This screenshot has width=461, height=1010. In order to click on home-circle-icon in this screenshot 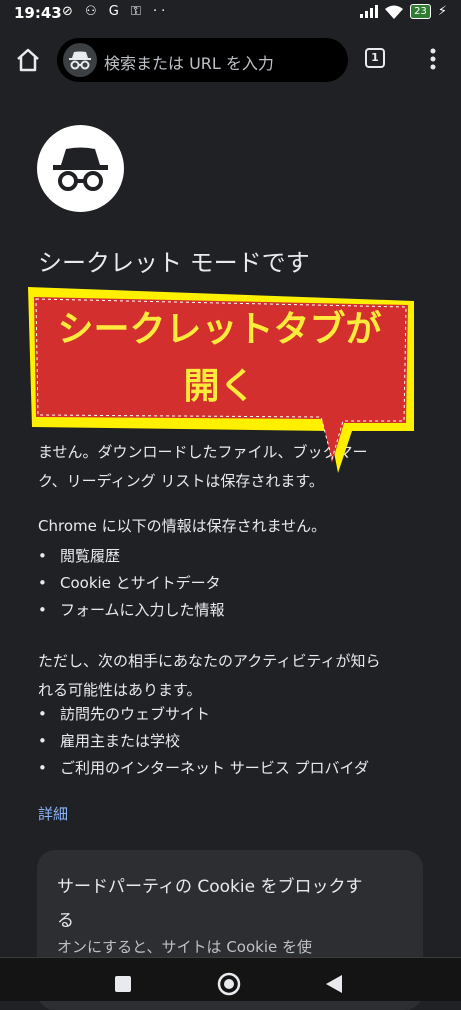, I will do `click(229, 984)`.